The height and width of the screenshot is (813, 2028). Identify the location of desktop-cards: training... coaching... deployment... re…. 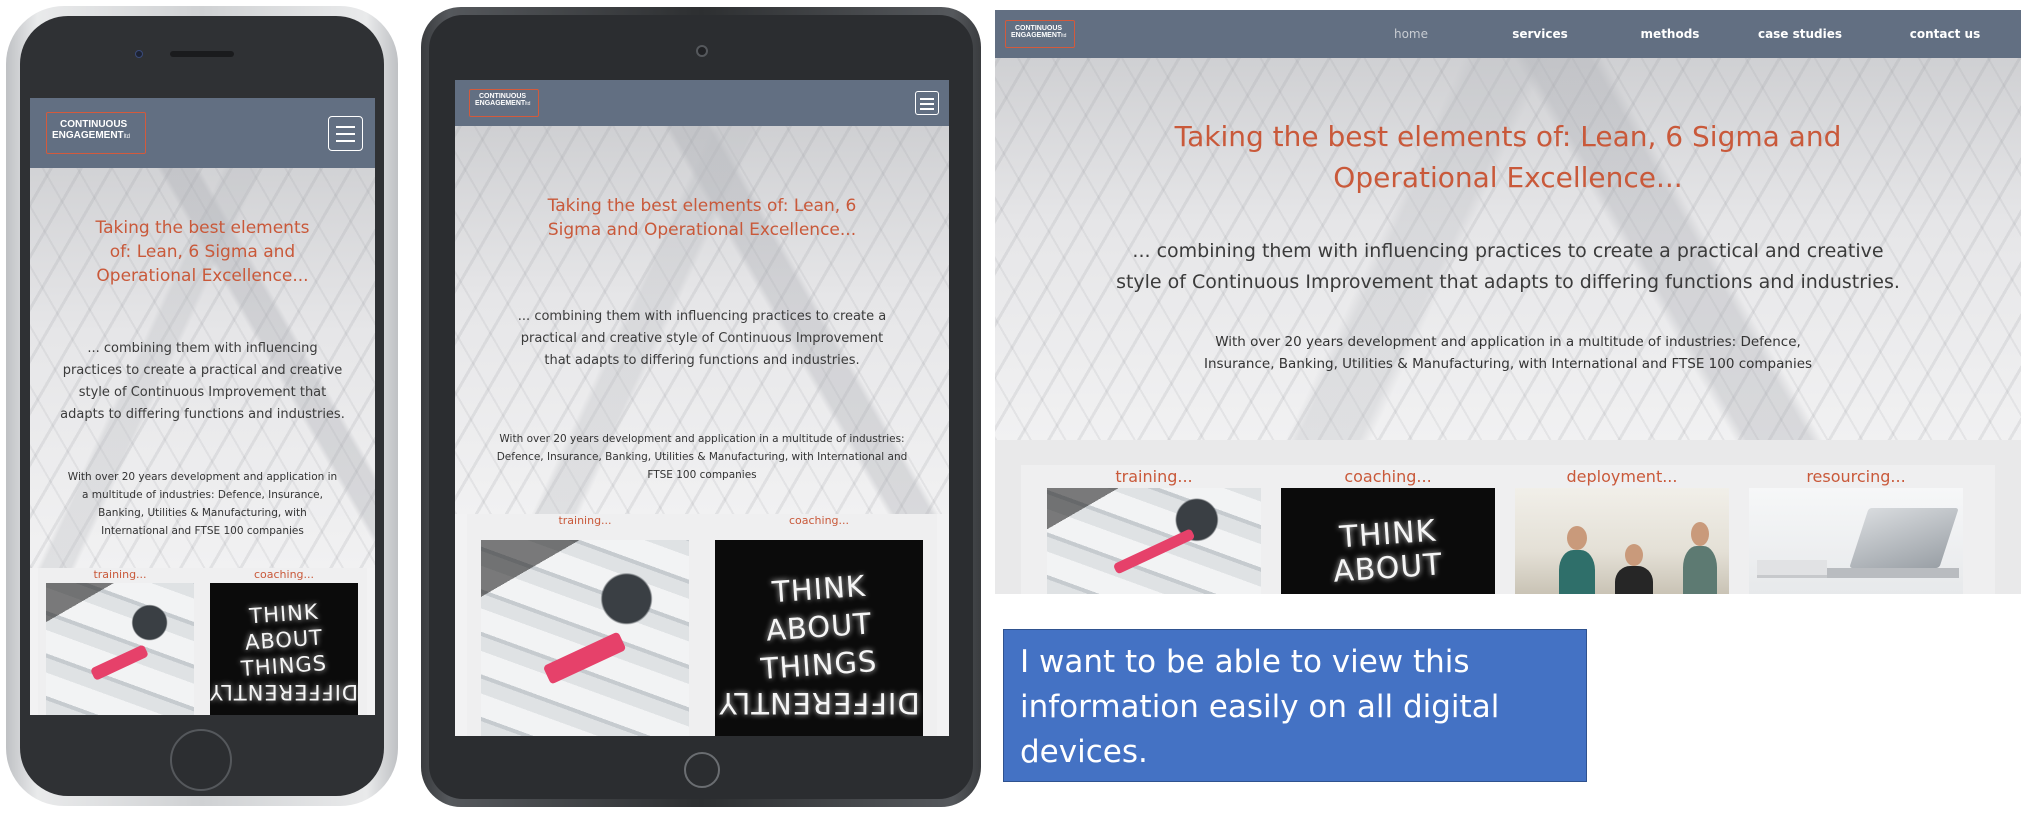
(1508, 529).